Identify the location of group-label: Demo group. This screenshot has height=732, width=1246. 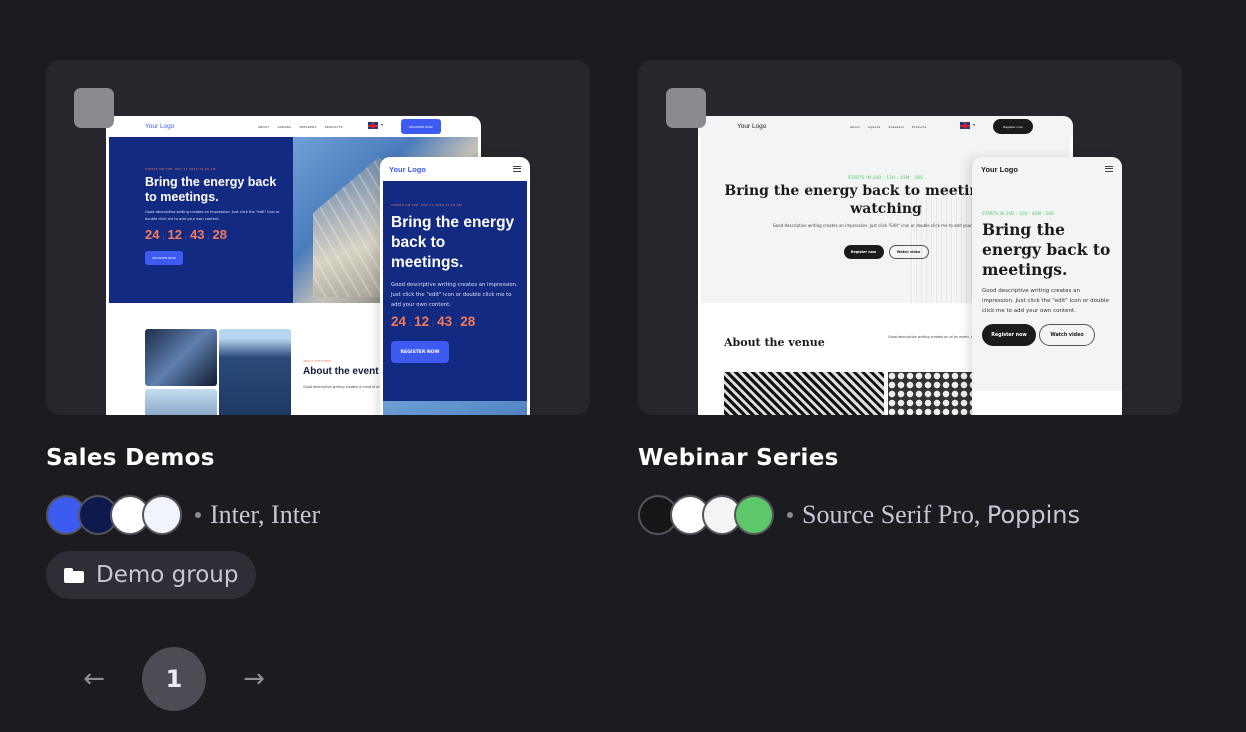
(167, 575).